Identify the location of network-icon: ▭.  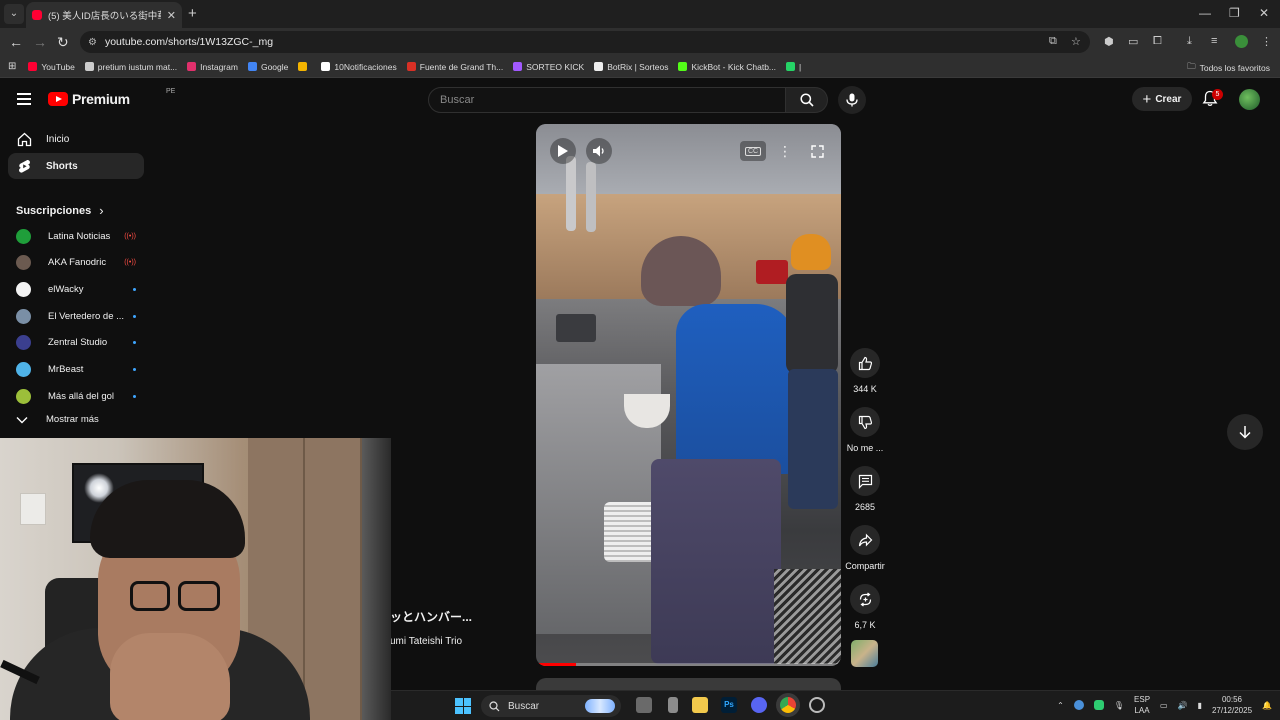
(1164, 705).